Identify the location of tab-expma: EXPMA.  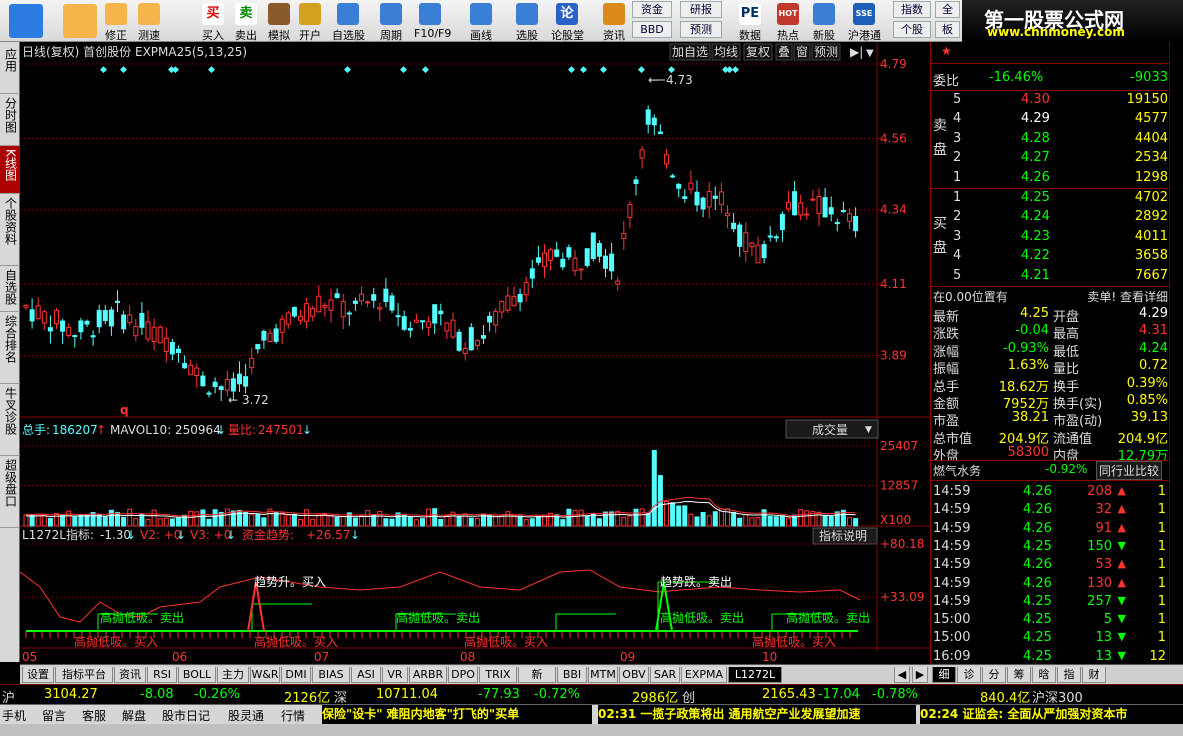
(704, 675).